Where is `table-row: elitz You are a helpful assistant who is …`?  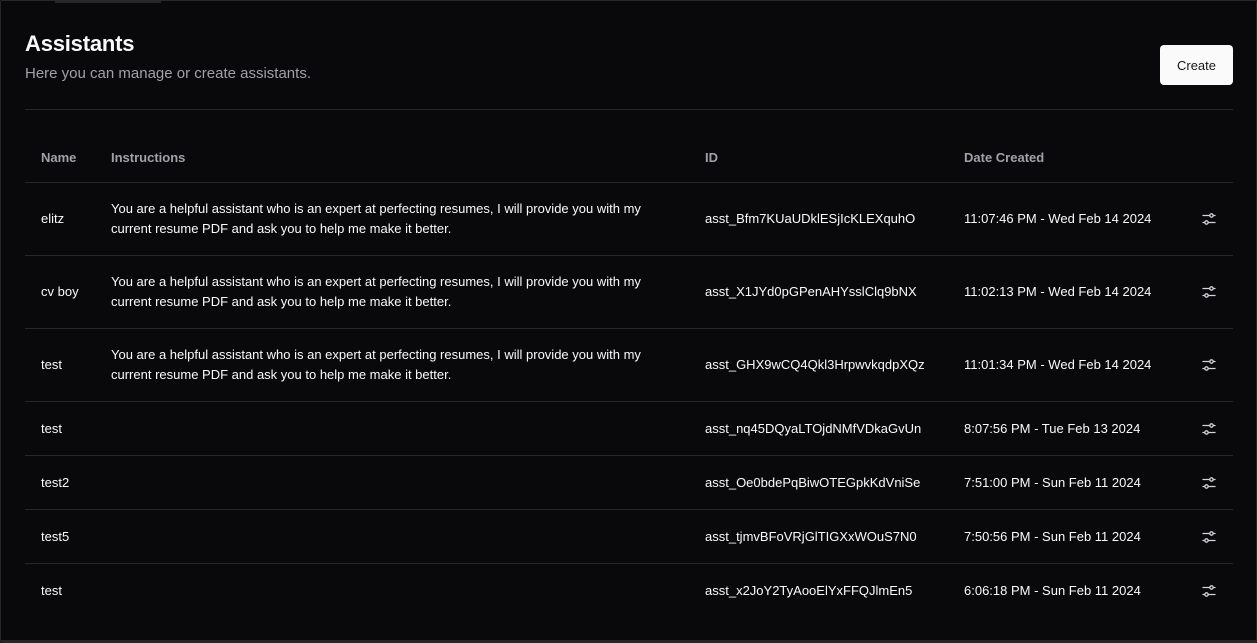 table-row: elitz You are a helpful assistant who is … is located at coordinates (629, 219).